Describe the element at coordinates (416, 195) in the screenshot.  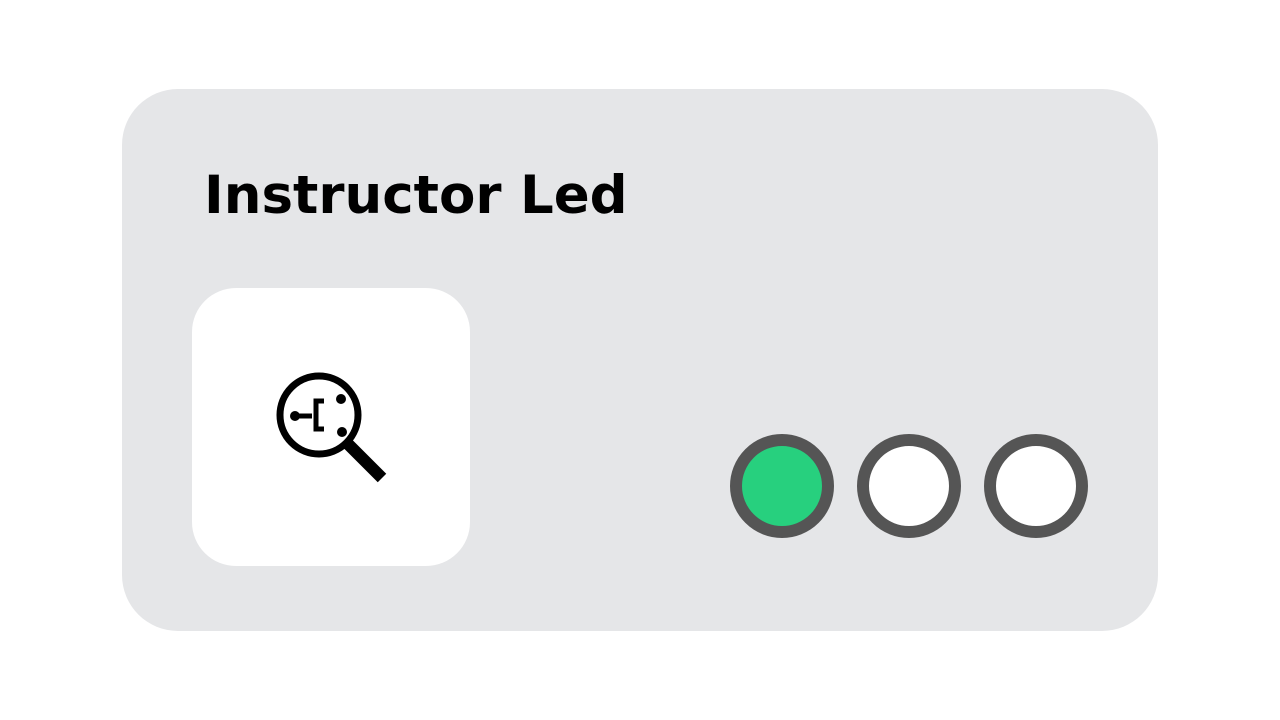
I see `card-title: Instructor Led` at that location.